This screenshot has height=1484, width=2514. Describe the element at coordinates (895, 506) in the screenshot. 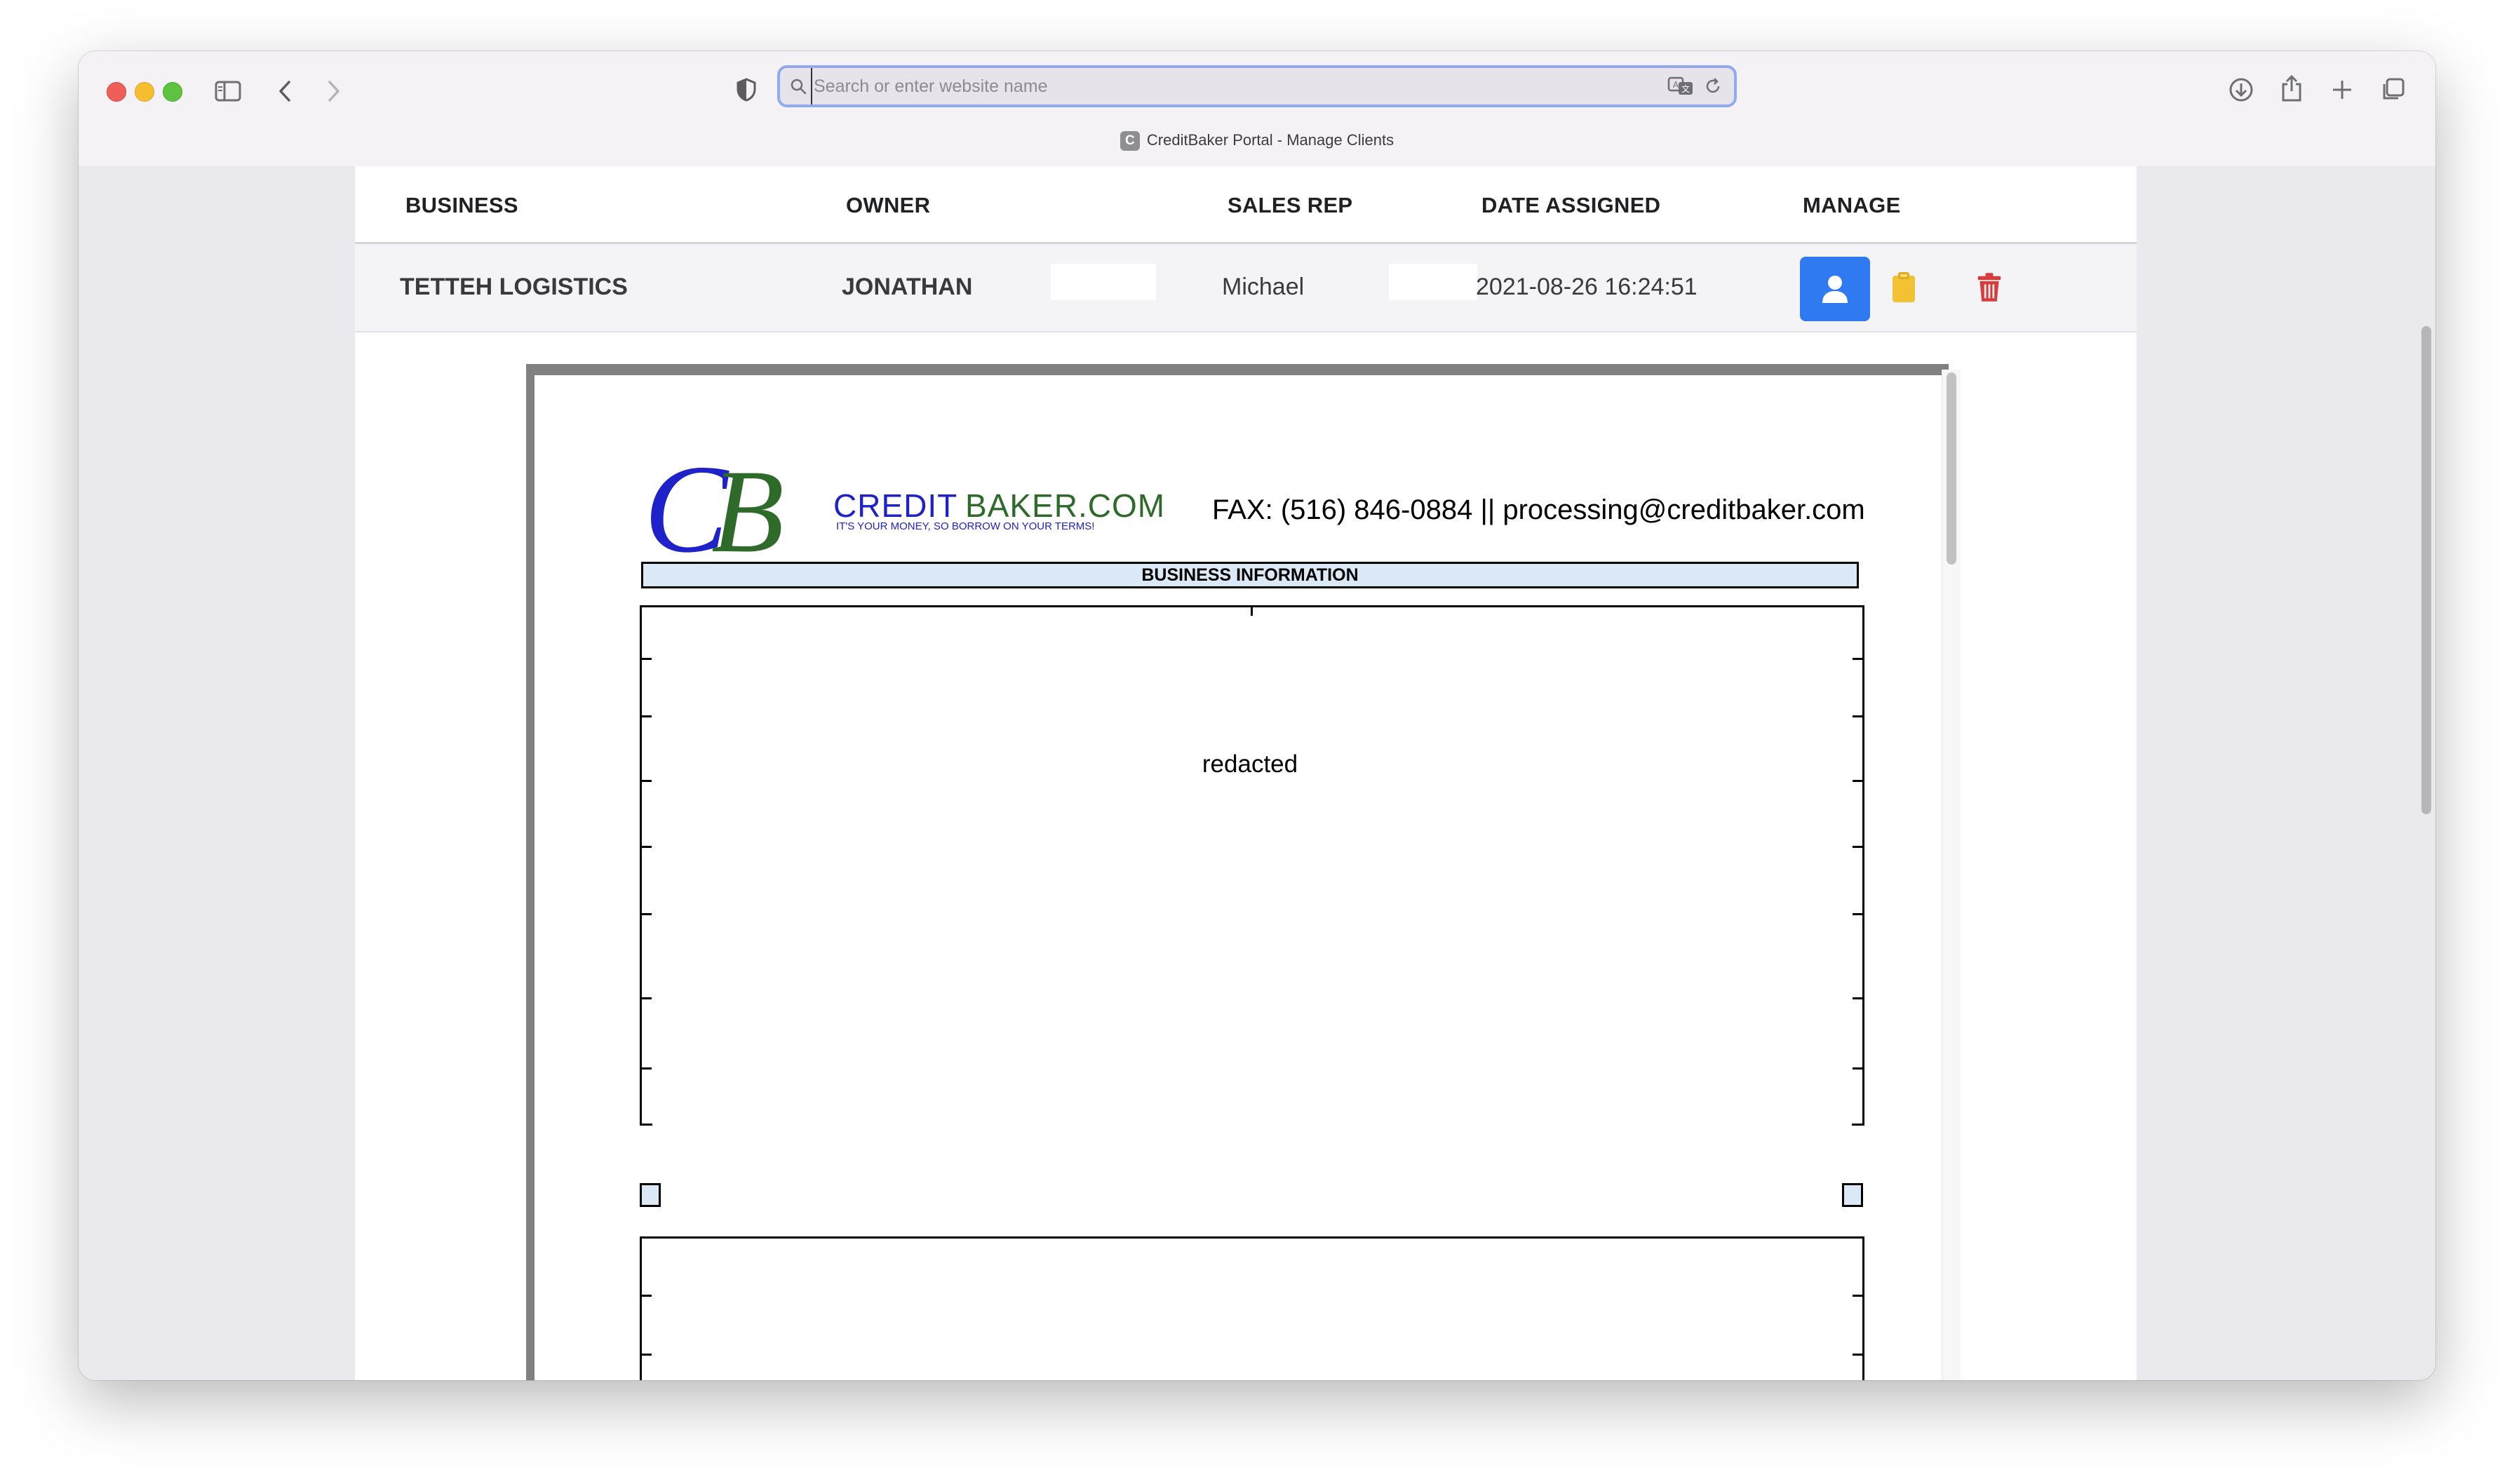

I see `svg-text: CREDIT` at that location.